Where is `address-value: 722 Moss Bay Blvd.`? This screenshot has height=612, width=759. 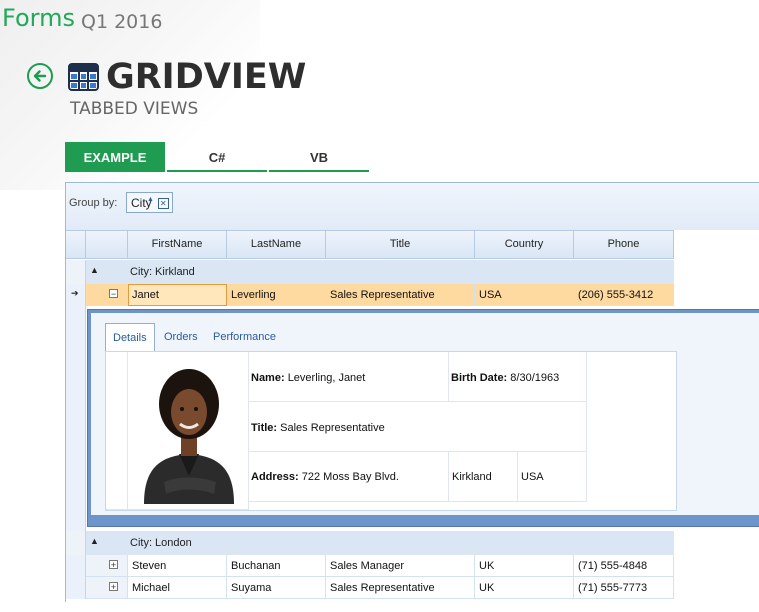
address-value: 722 Moss Bay Blvd. is located at coordinates (350, 477).